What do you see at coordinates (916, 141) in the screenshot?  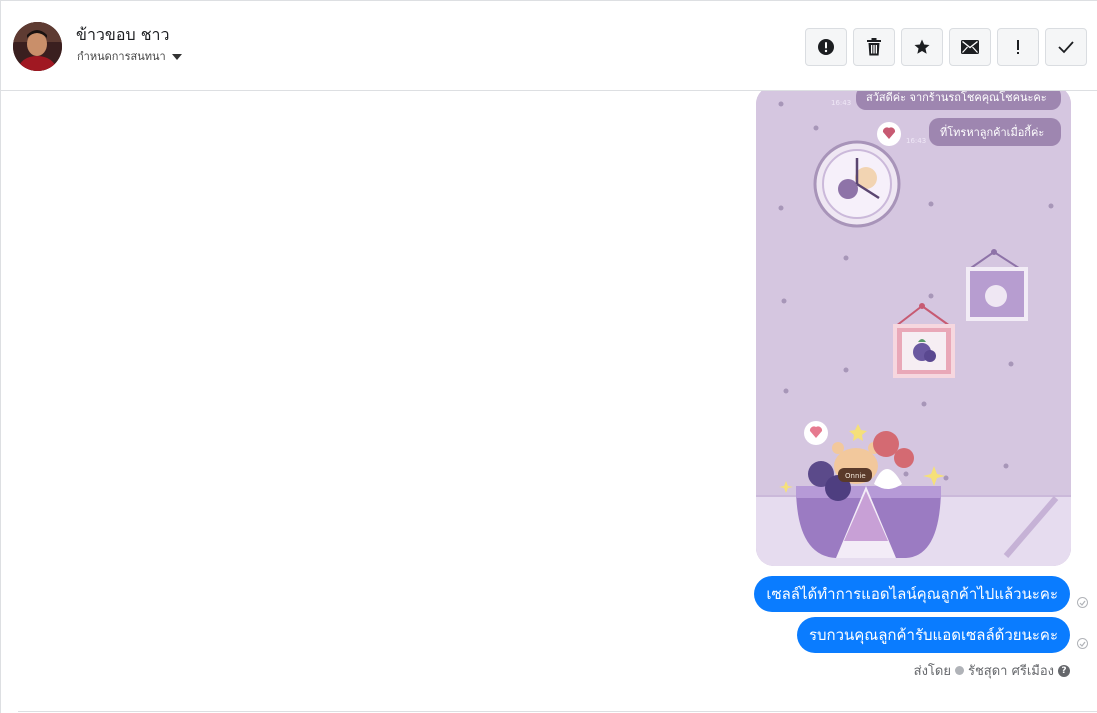 I see `screenshot-time-2: 16:43` at bounding box center [916, 141].